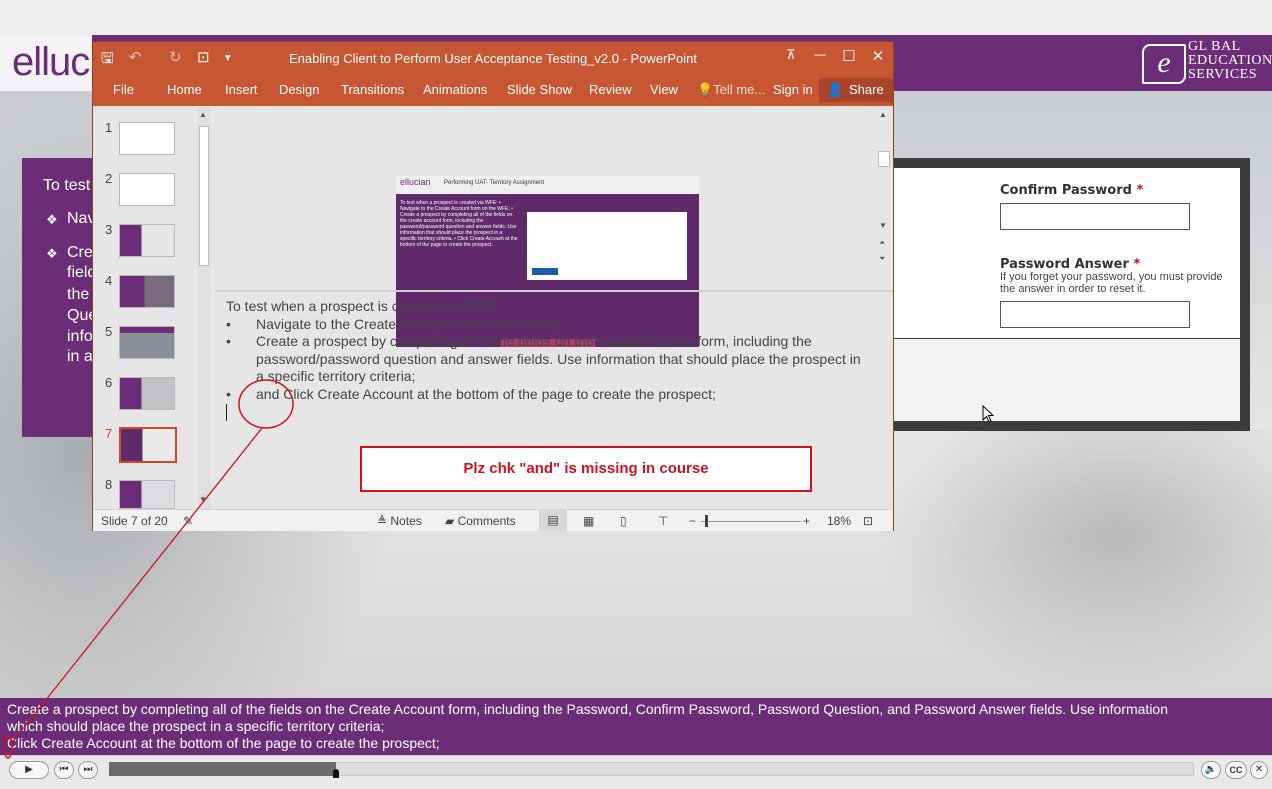 The width and height of the screenshot is (1272, 789). What do you see at coordinates (663, 521) in the screenshot?
I see `slide-show-icon: ⊤` at bounding box center [663, 521].